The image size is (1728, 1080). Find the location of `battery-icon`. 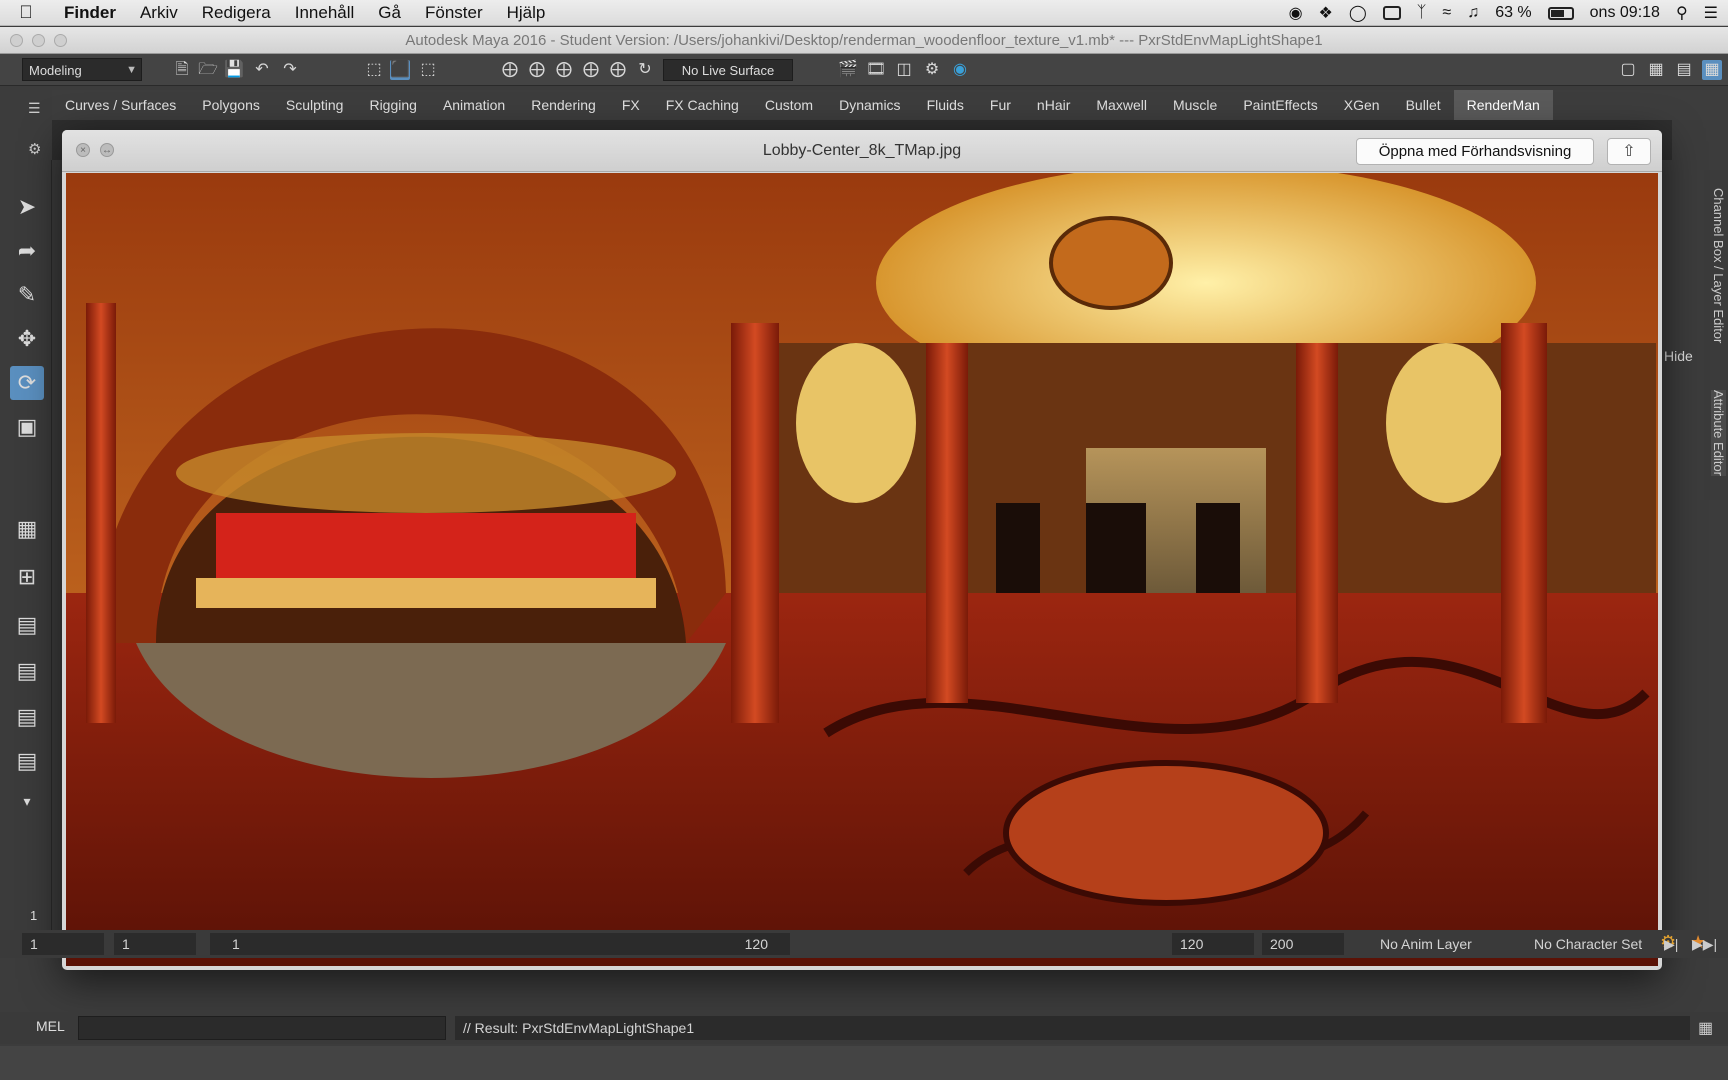

battery-icon is located at coordinates (1560, 13).